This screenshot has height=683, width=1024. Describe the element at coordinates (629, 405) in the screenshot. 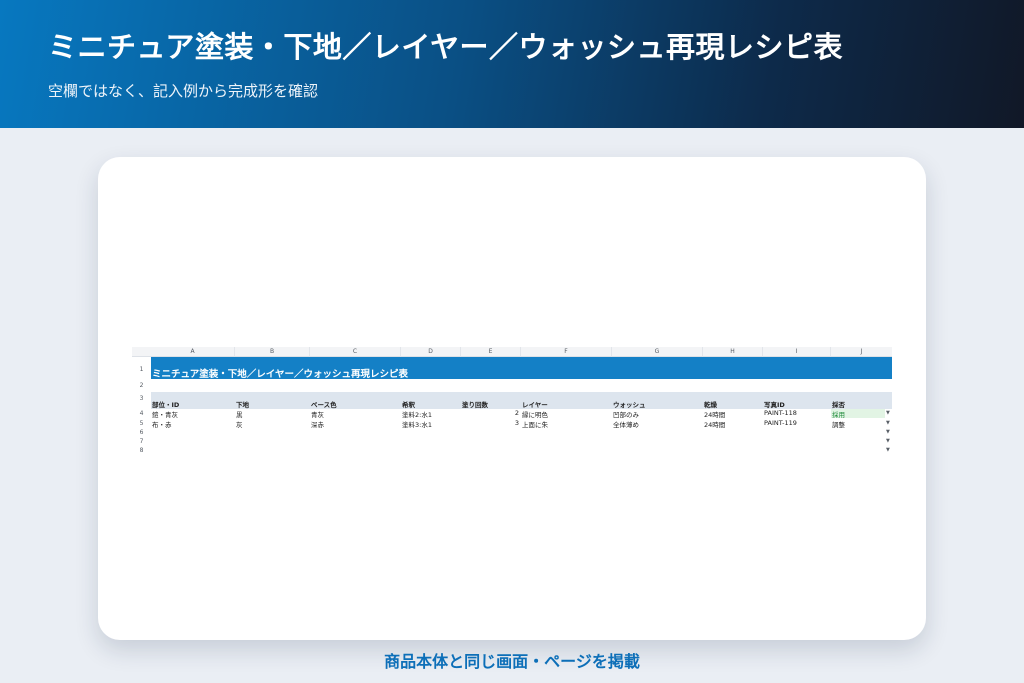

I see `header-cell: ウォッシュ` at that location.